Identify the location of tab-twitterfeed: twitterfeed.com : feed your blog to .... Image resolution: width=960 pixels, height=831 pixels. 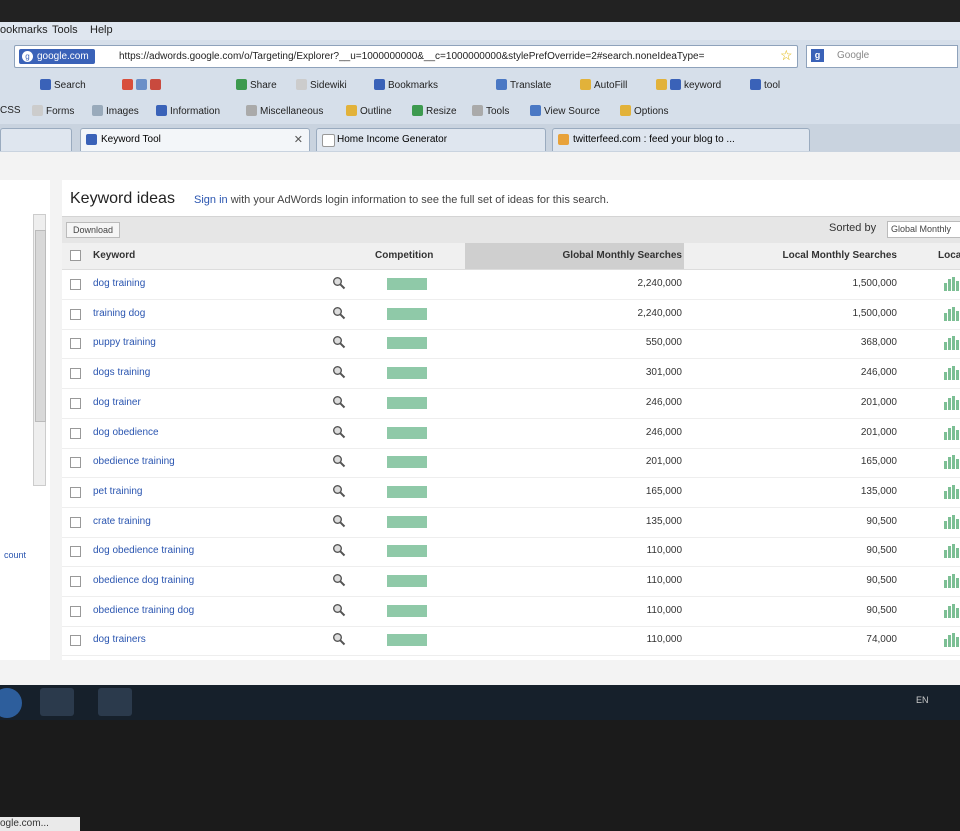
(681, 139).